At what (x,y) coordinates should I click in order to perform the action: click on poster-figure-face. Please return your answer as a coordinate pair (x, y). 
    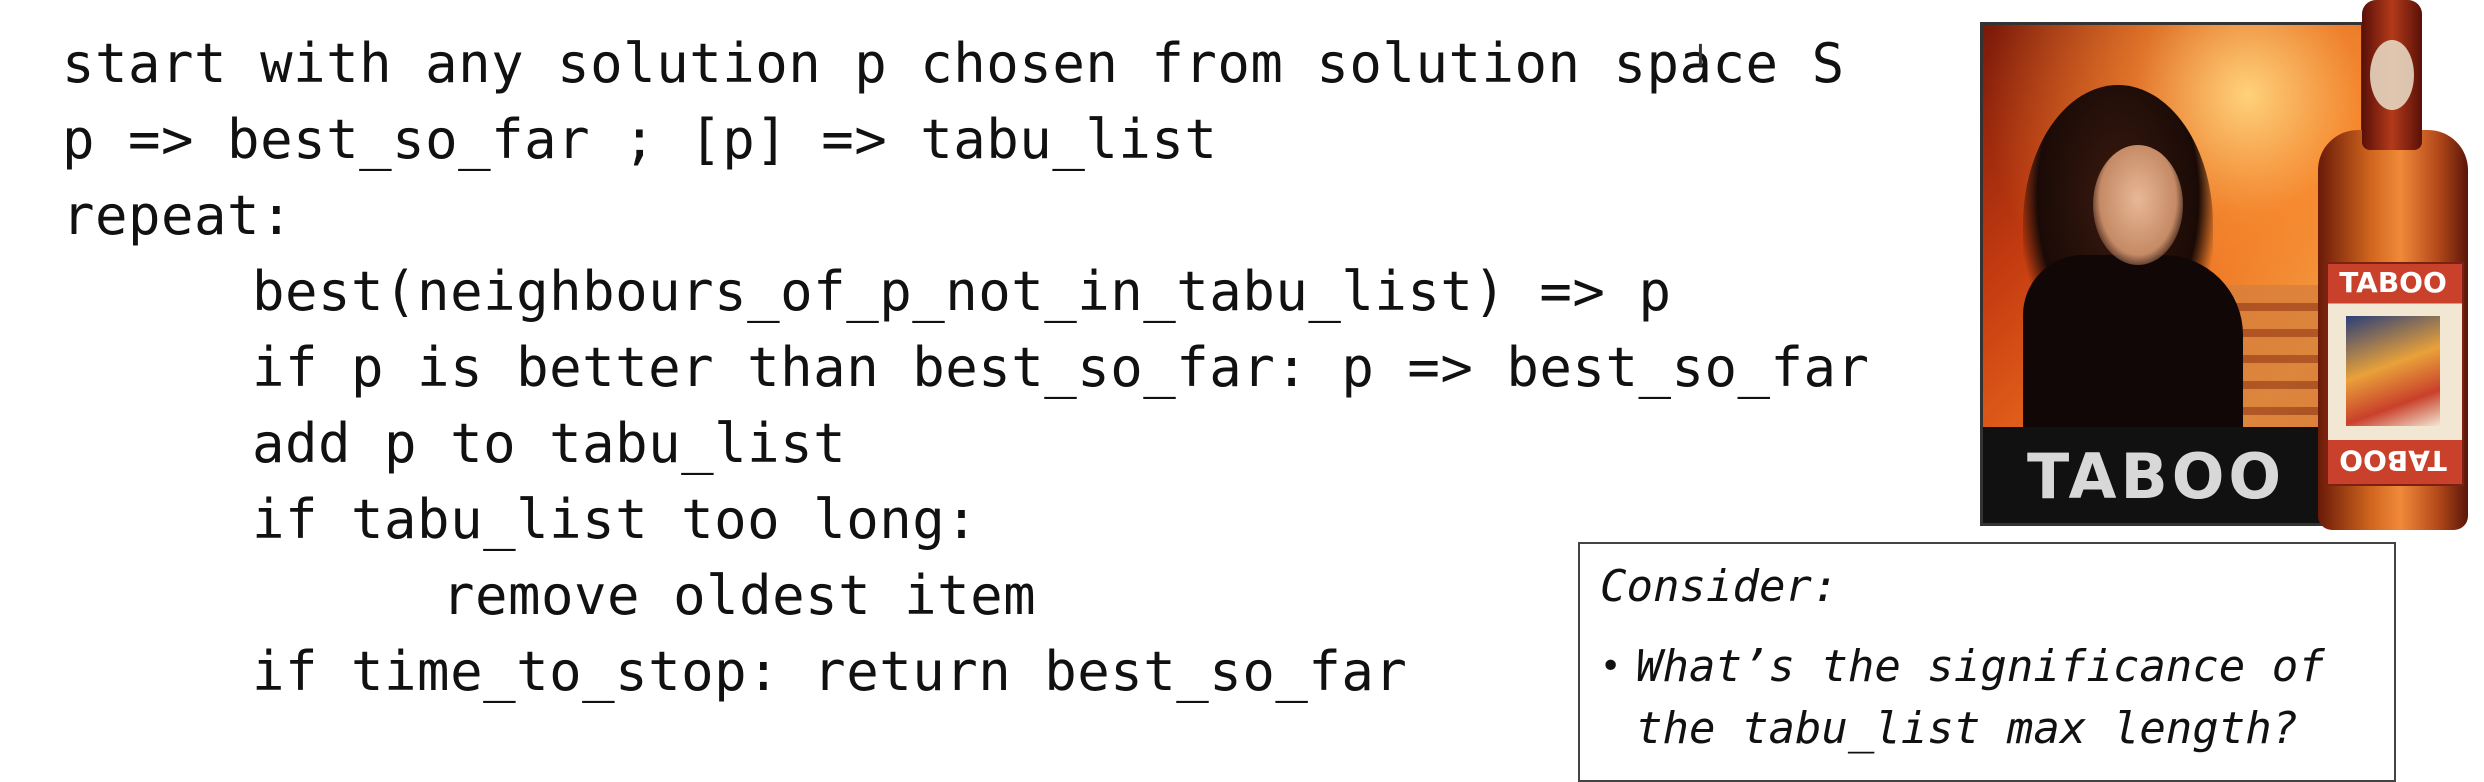
    Looking at the image, I should click on (2138, 205).